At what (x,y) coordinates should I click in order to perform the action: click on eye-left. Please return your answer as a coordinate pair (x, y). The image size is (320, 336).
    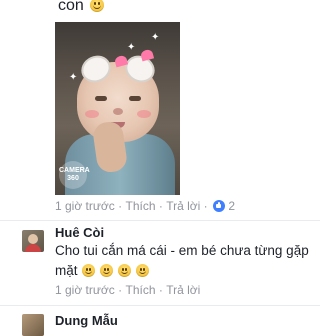
    Looking at the image, I should click on (101, 98).